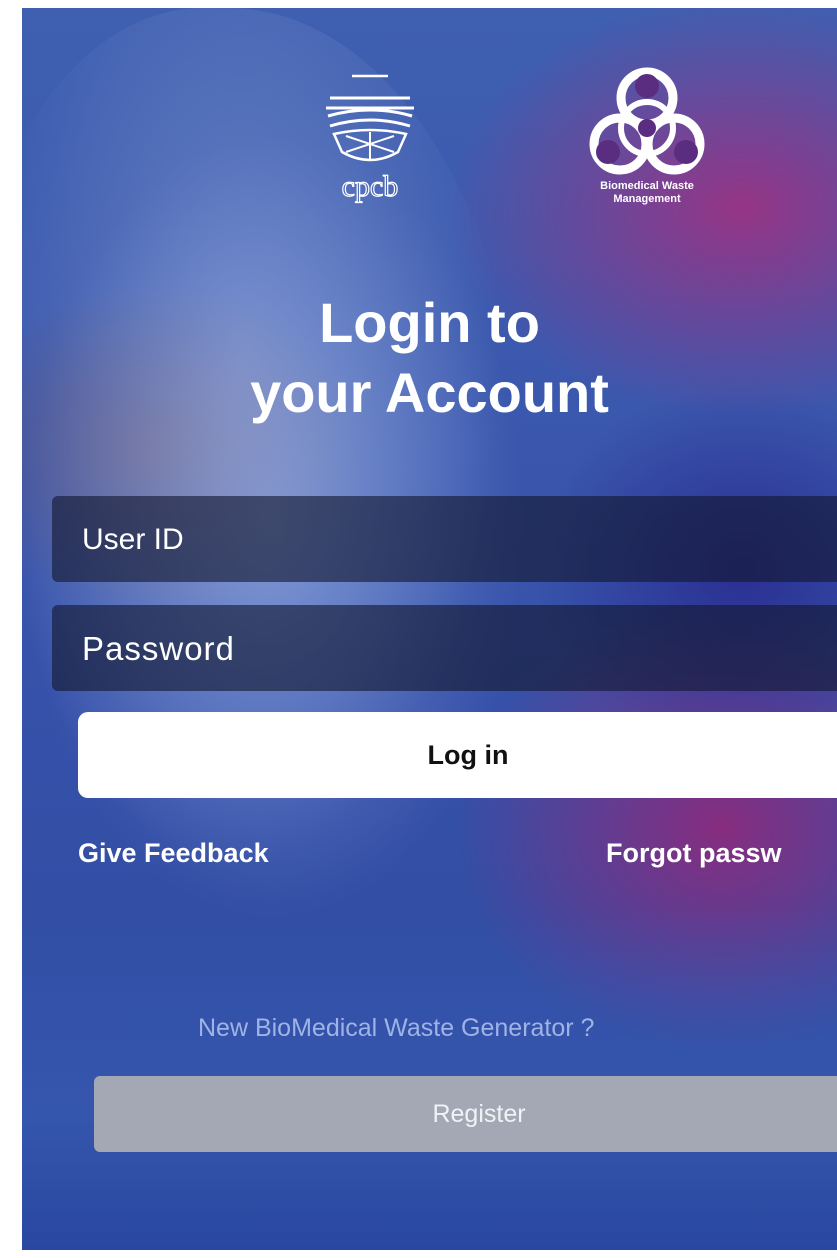  What do you see at coordinates (429, 322) in the screenshot?
I see `page-title-line-1: Login to` at bounding box center [429, 322].